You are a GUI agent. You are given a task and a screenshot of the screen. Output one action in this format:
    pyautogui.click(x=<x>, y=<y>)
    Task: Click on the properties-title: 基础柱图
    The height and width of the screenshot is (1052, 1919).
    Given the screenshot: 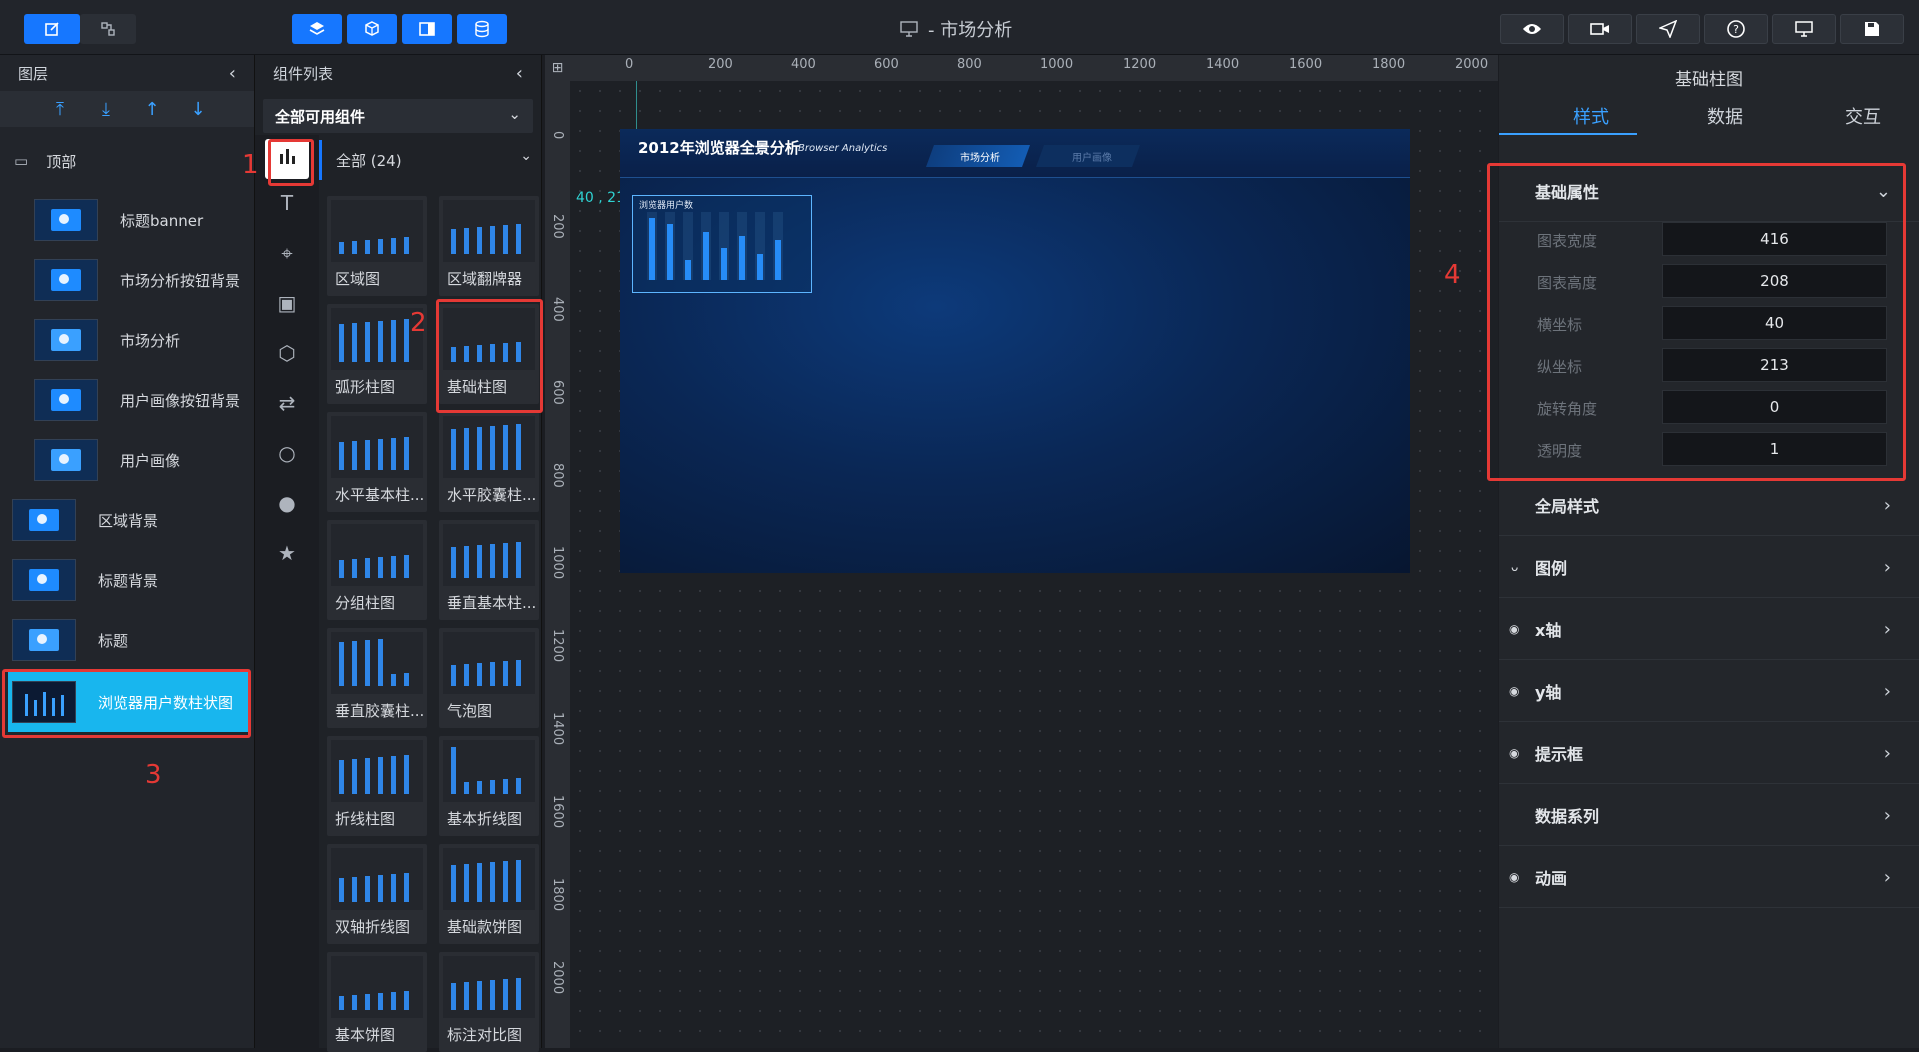 What is the action you would take?
    pyautogui.click(x=1709, y=80)
    